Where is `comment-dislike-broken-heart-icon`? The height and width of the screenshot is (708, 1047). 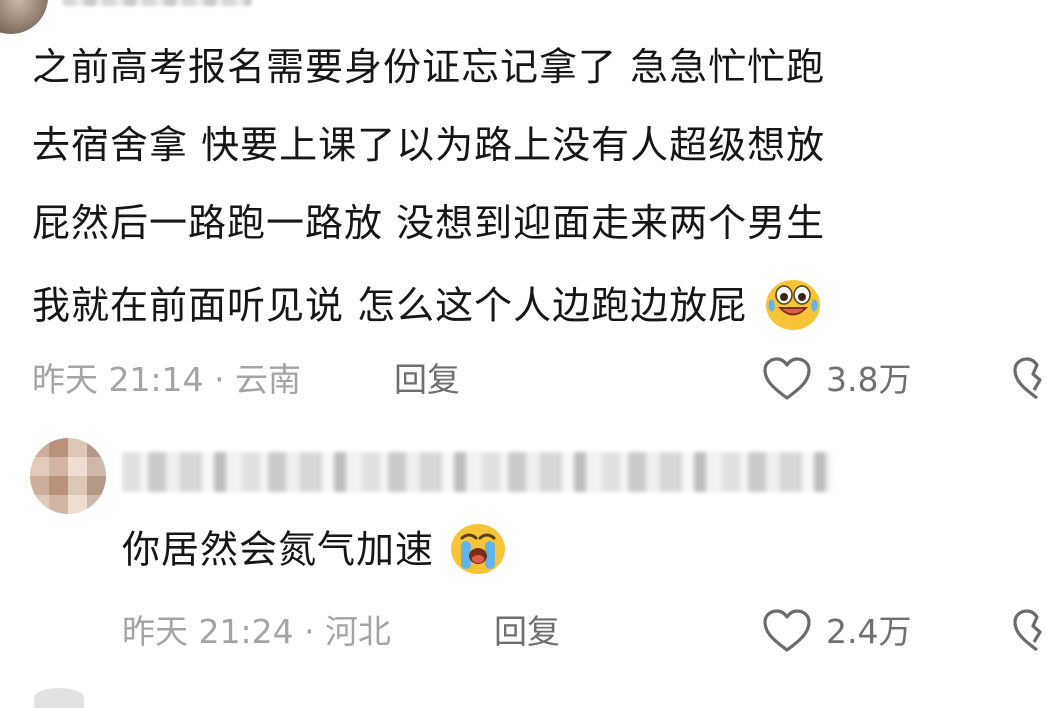
comment-dislike-broken-heart-icon is located at coordinates (1029, 381).